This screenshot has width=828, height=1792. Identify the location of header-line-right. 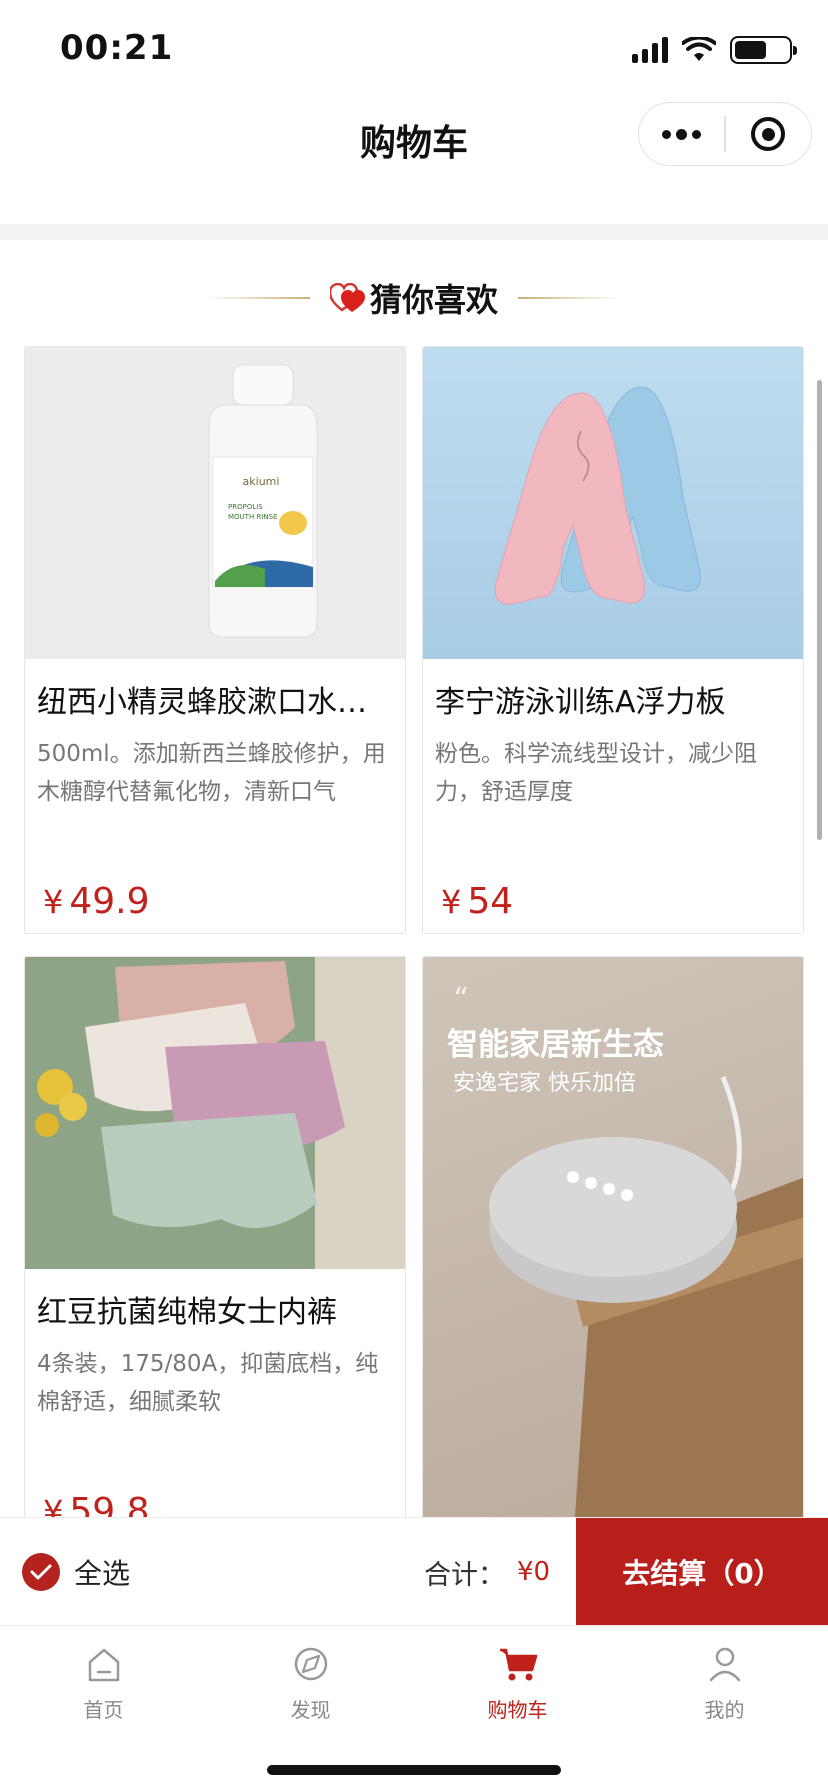
(570, 298).